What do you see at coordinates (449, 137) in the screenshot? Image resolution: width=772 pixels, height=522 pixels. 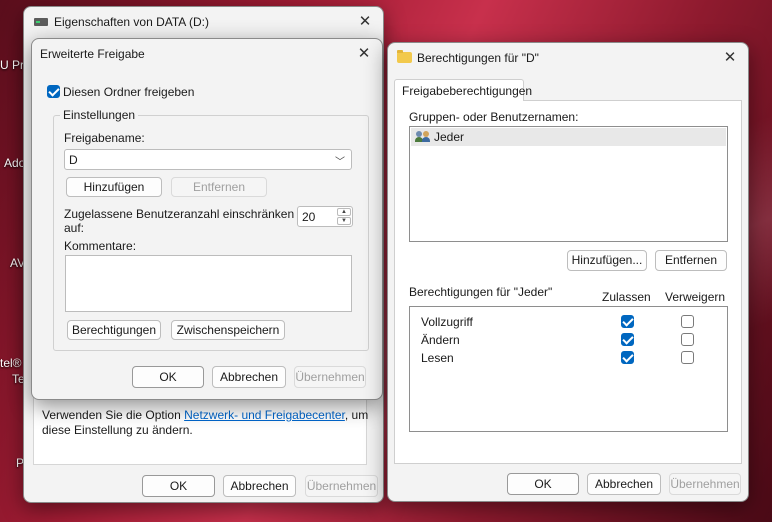 I see `user-name: Jeder` at bounding box center [449, 137].